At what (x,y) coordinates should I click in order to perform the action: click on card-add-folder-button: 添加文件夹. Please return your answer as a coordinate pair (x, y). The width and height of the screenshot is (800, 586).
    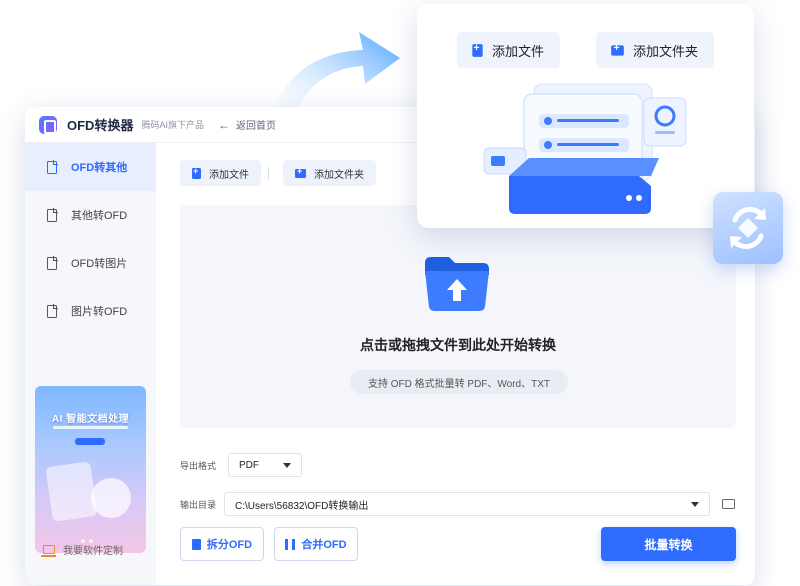
    Looking at the image, I should click on (655, 50).